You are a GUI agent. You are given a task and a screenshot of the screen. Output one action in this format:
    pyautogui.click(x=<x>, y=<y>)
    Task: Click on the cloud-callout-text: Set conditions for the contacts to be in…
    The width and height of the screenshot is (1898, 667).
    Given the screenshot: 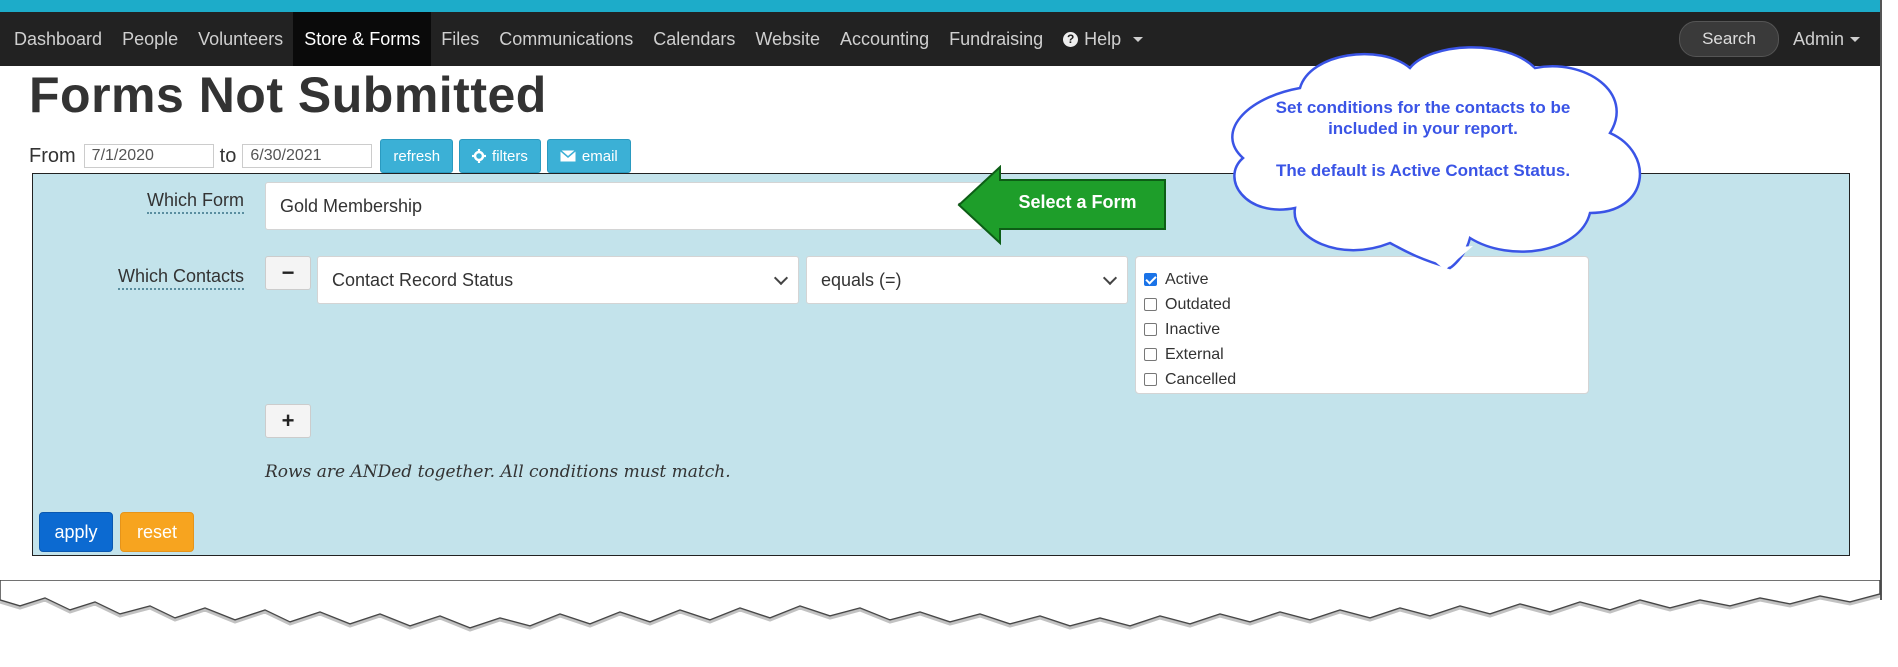 What is the action you would take?
    pyautogui.click(x=1423, y=139)
    